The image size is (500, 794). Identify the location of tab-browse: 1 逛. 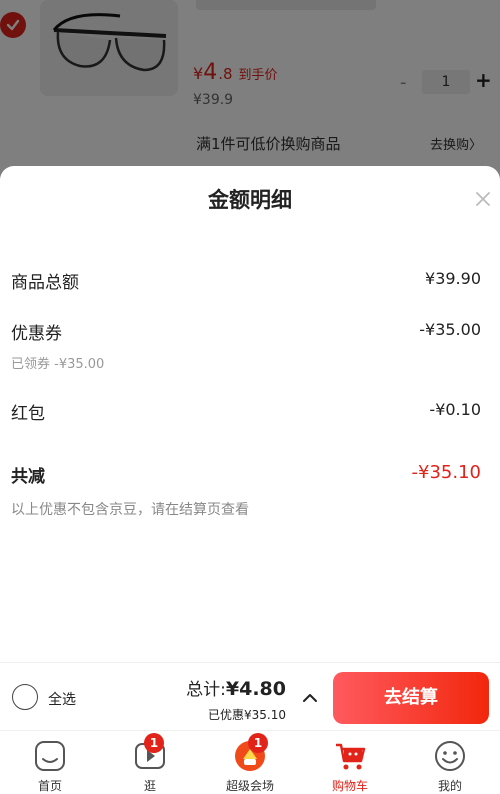
(150, 762).